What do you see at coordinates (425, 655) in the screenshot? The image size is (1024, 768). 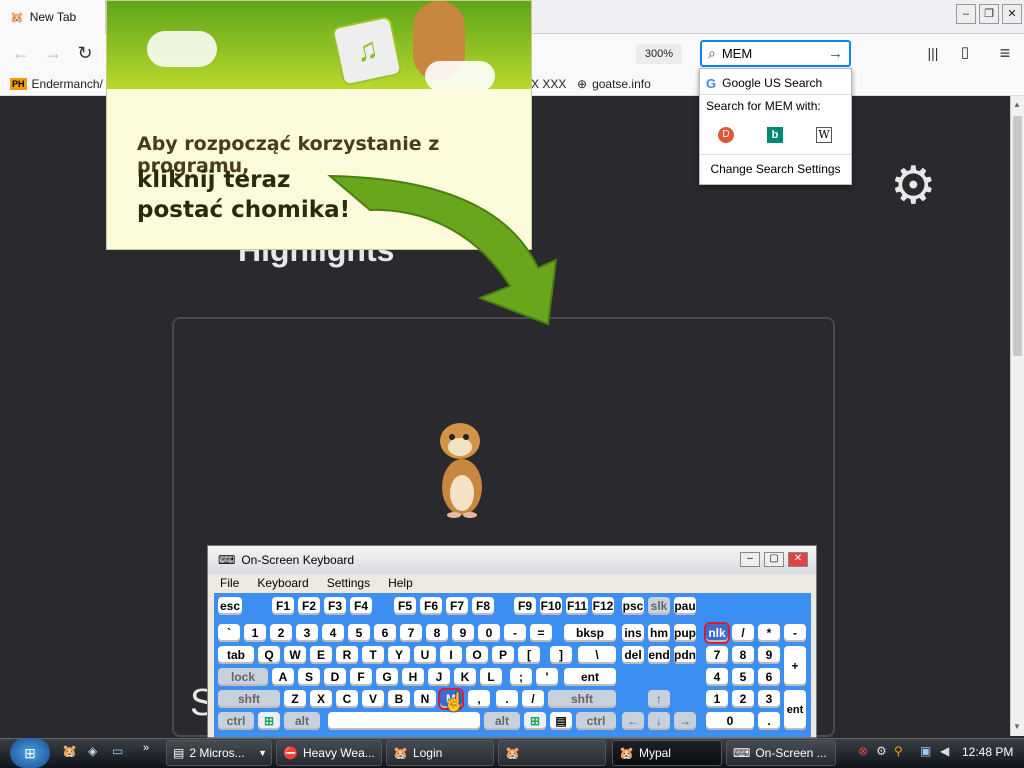 I see `key-u: U` at bounding box center [425, 655].